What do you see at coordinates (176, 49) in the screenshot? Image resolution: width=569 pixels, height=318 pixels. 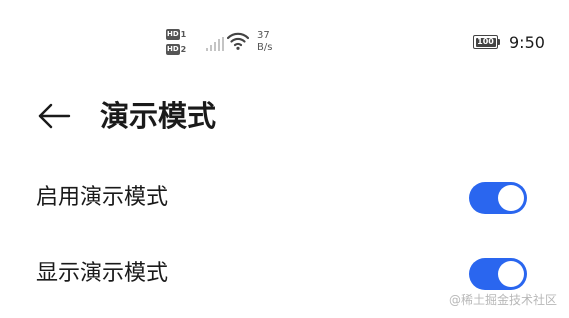 I see `hd2-icon: HD 2` at bounding box center [176, 49].